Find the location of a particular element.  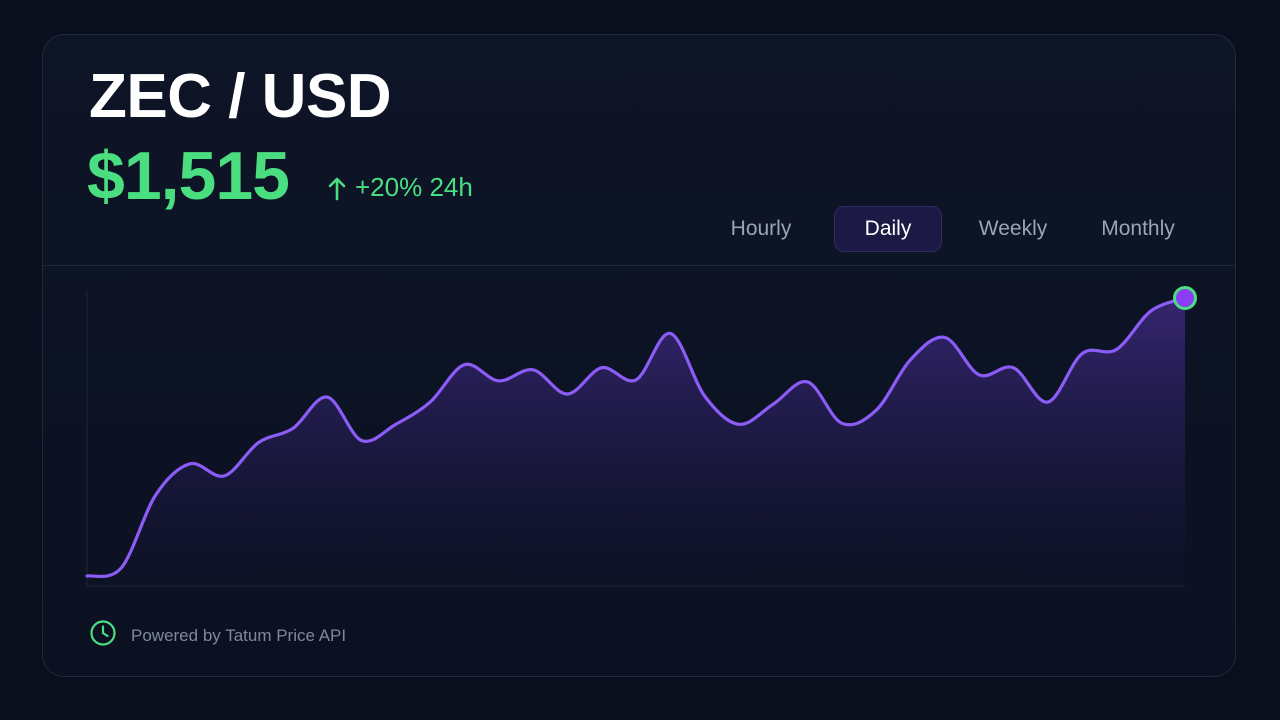

timeframe-tabs: Hourly Daily Weekly Monthly is located at coordinates (952, 229).